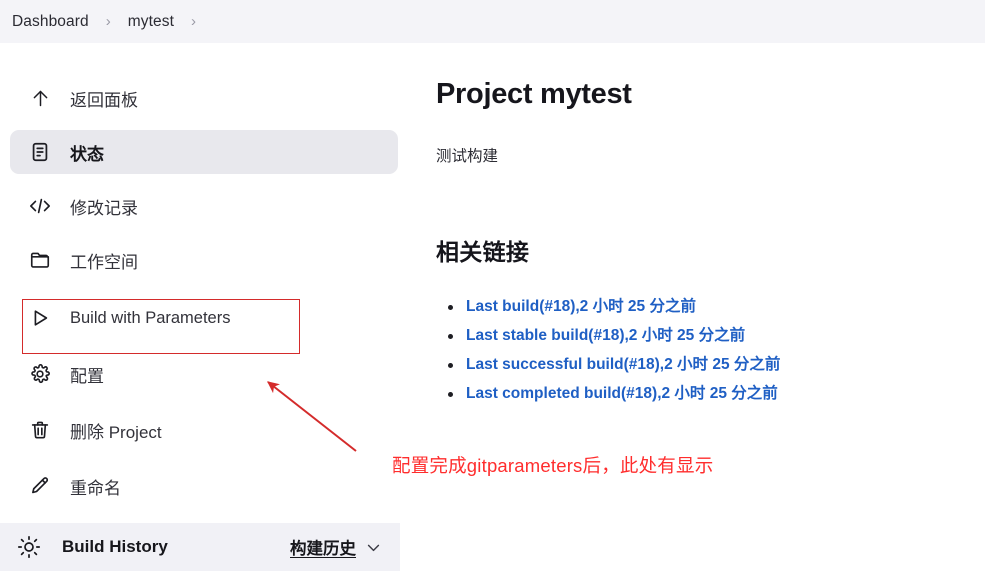 Image resolution: width=985 pixels, height=571 pixels. What do you see at coordinates (204, 260) in the screenshot?
I see `sidebar-item-workspace: 工作空间` at bounding box center [204, 260].